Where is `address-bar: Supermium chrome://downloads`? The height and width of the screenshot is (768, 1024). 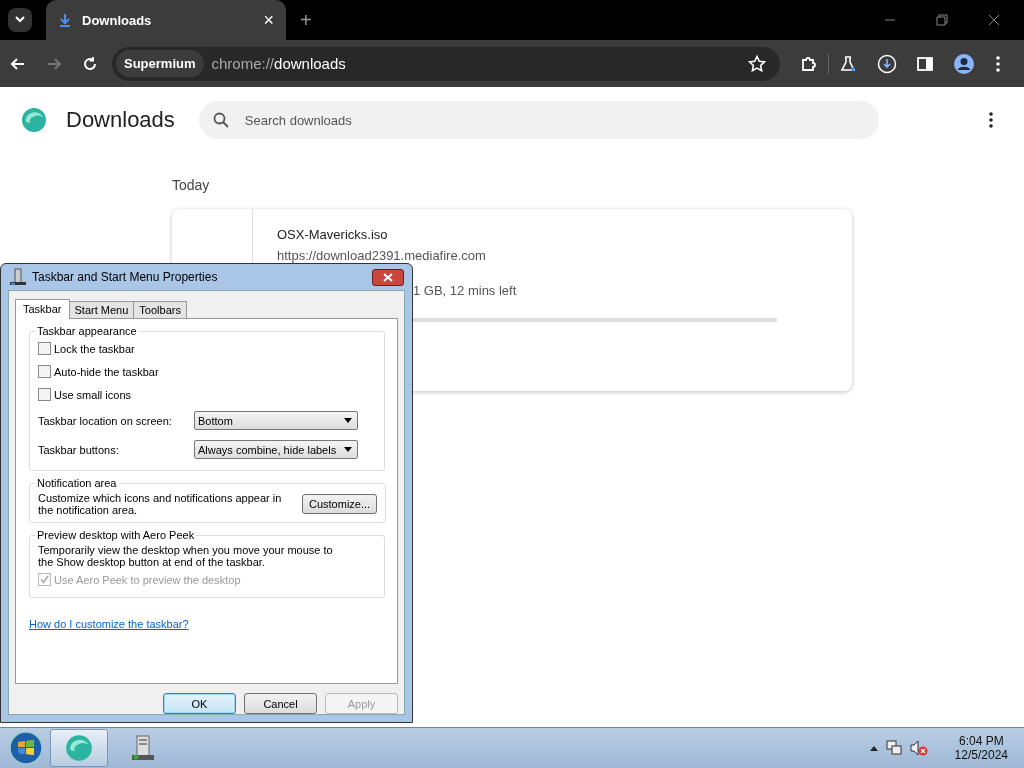 address-bar: Supermium chrome://downloads is located at coordinates (446, 63).